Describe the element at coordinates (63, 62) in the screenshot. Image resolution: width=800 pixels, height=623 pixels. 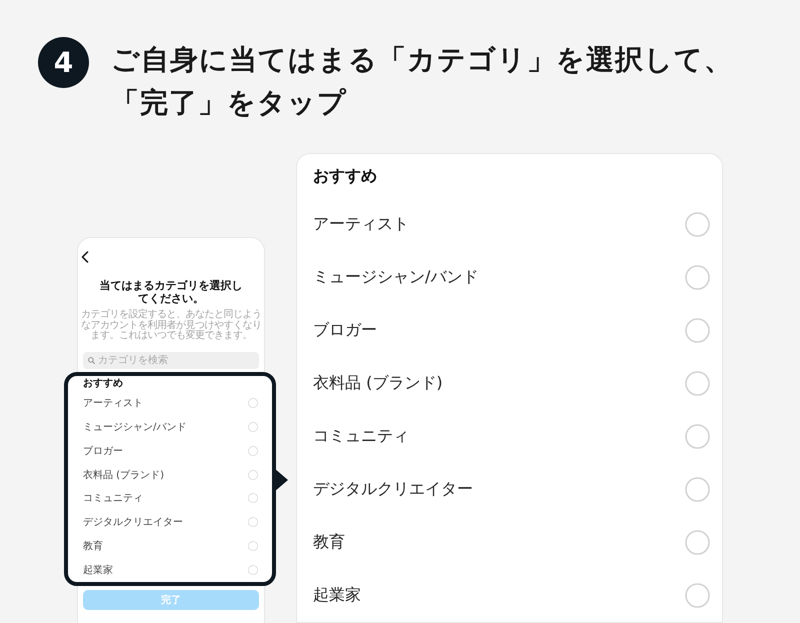
I see `step-number-badge: 4` at that location.